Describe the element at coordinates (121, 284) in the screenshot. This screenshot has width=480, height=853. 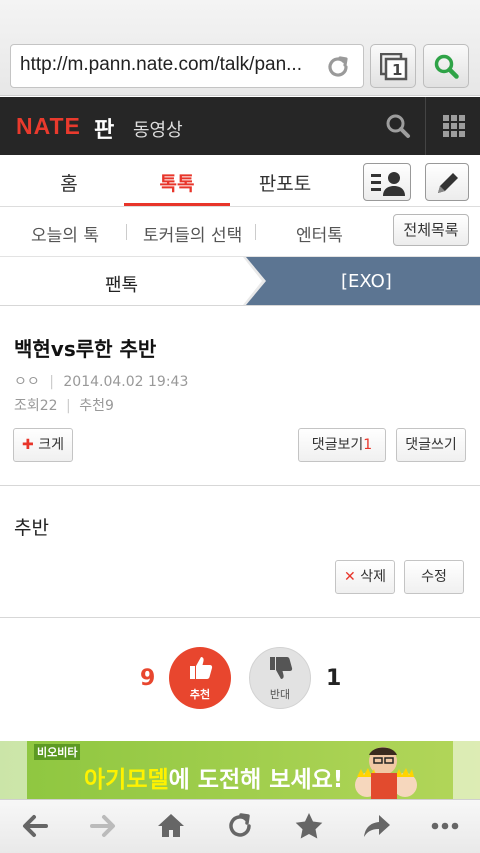
I see `breadcrumb-parent: 팬톡` at that location.